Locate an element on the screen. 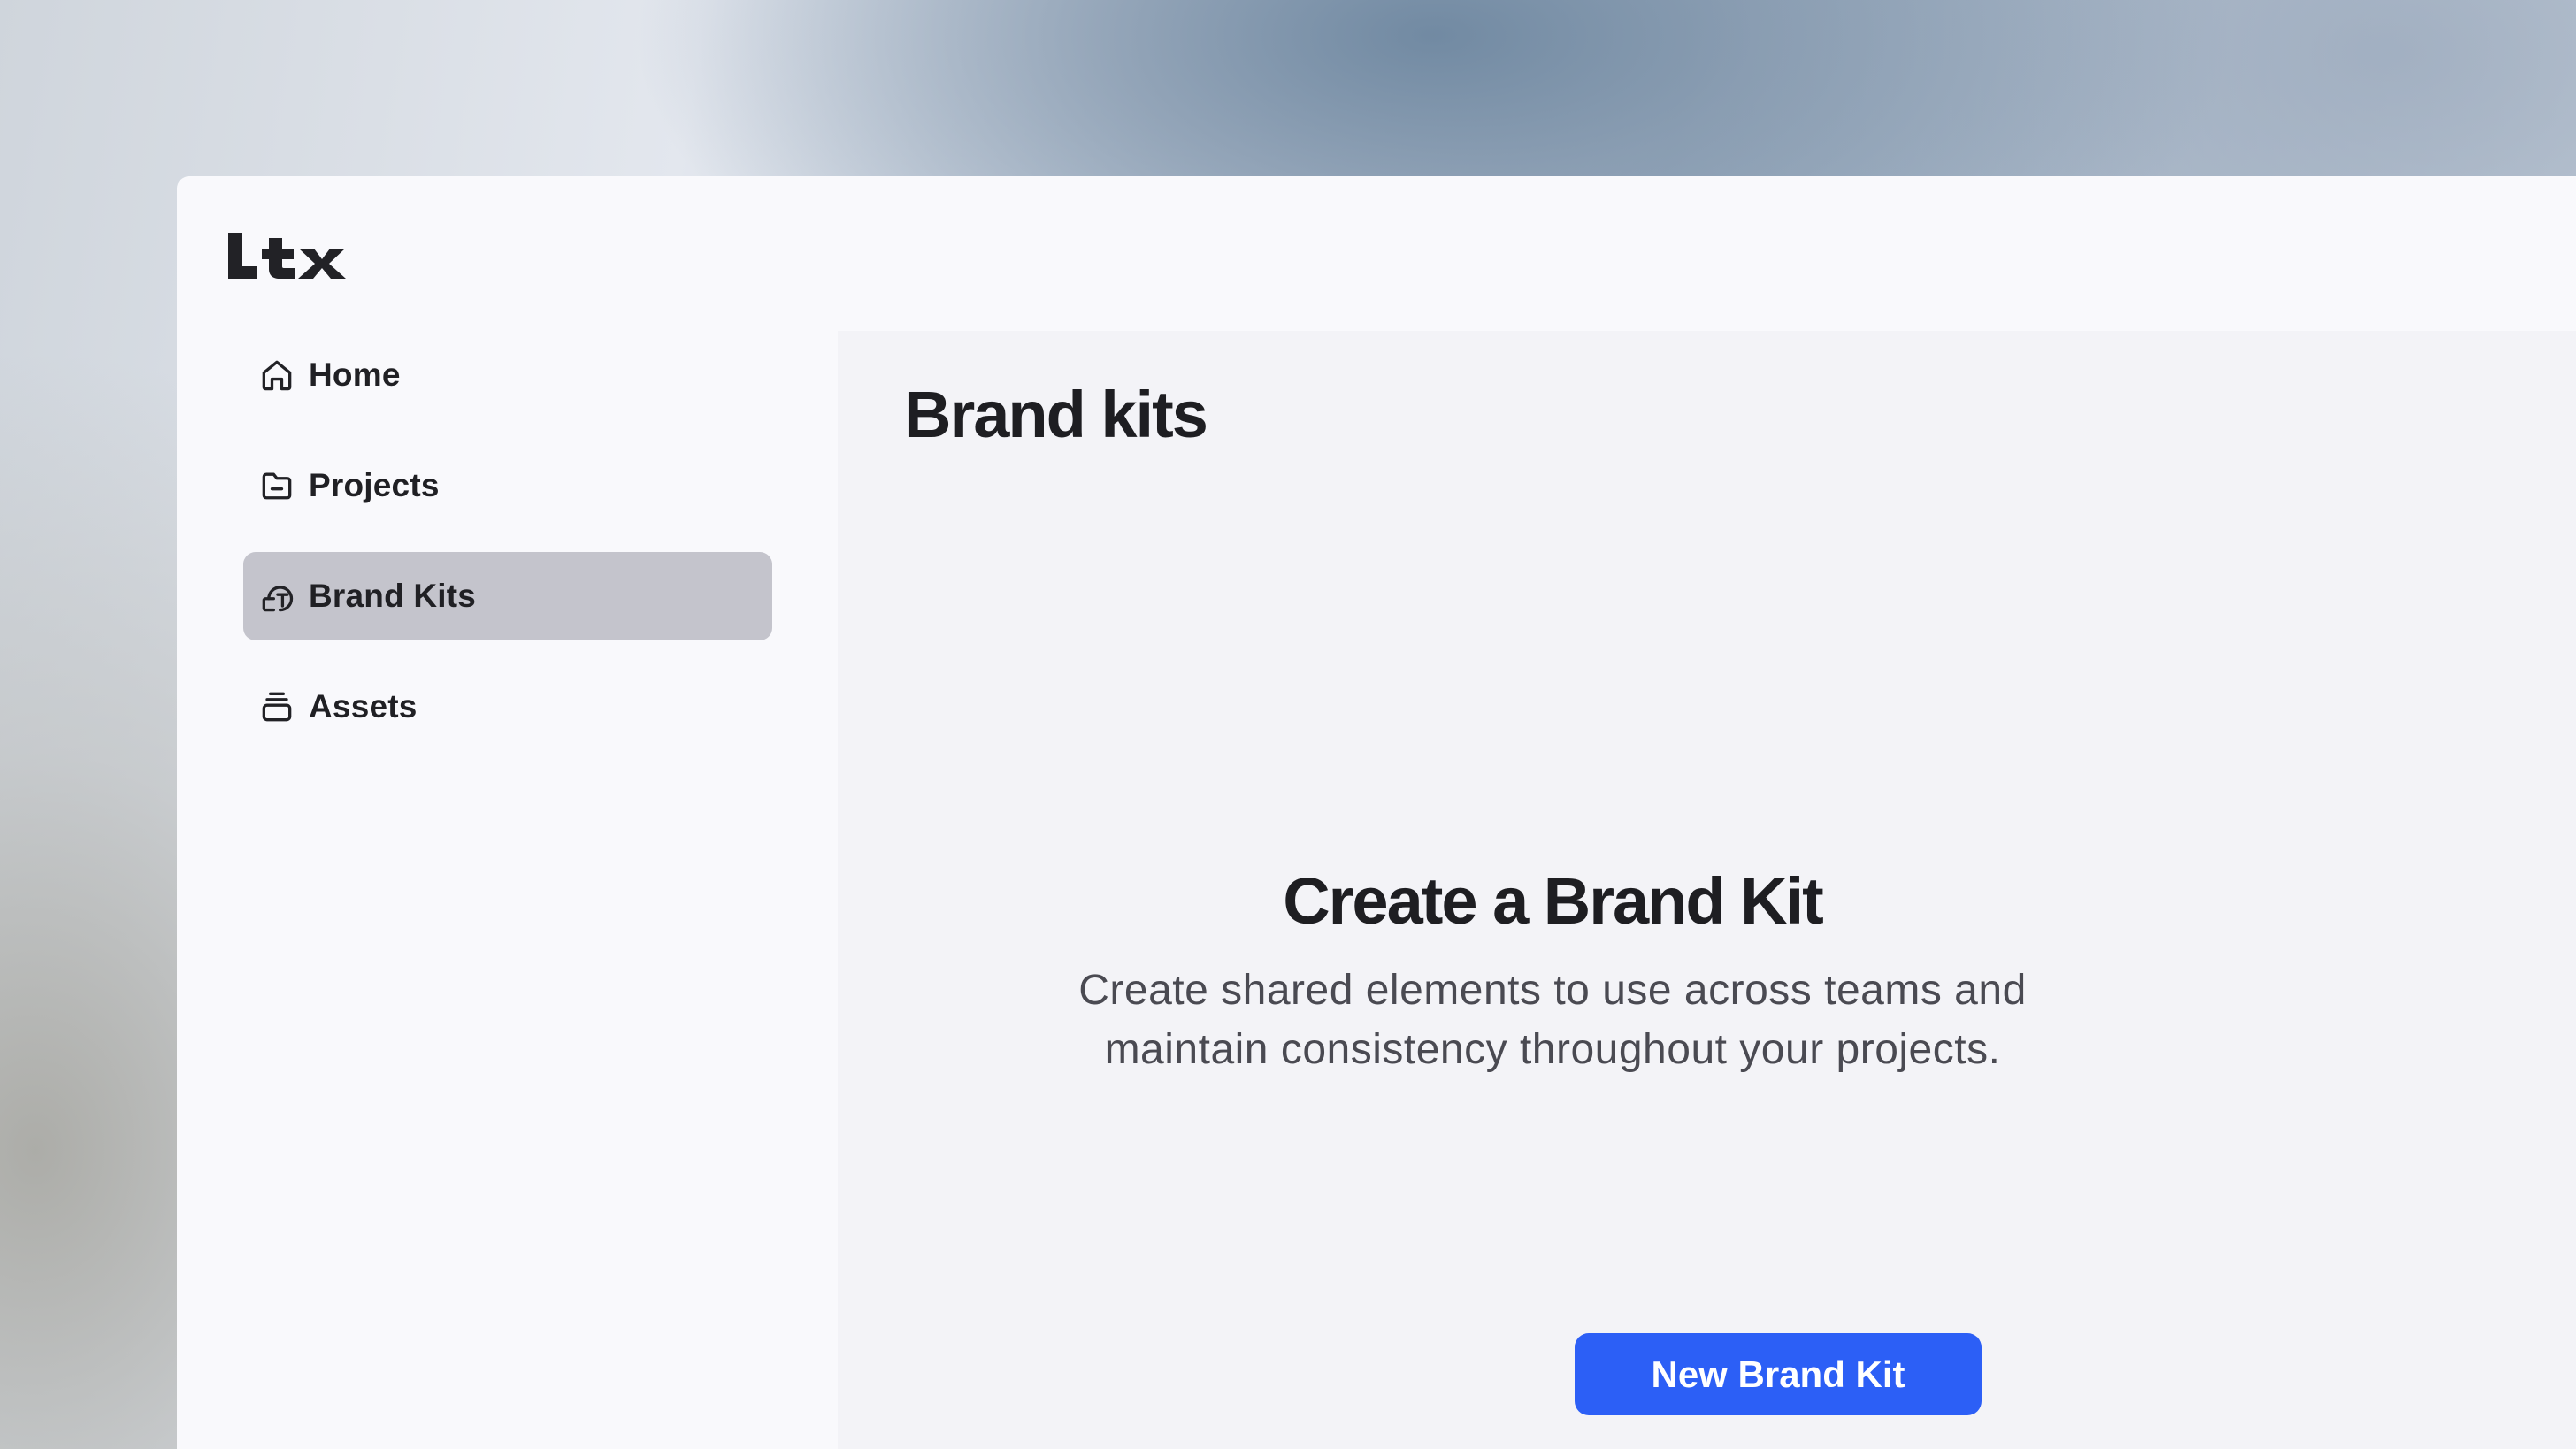 This screenshot has width=2576, height=1449. sidebar-item-label: Home is located at coordinates (355, 374).